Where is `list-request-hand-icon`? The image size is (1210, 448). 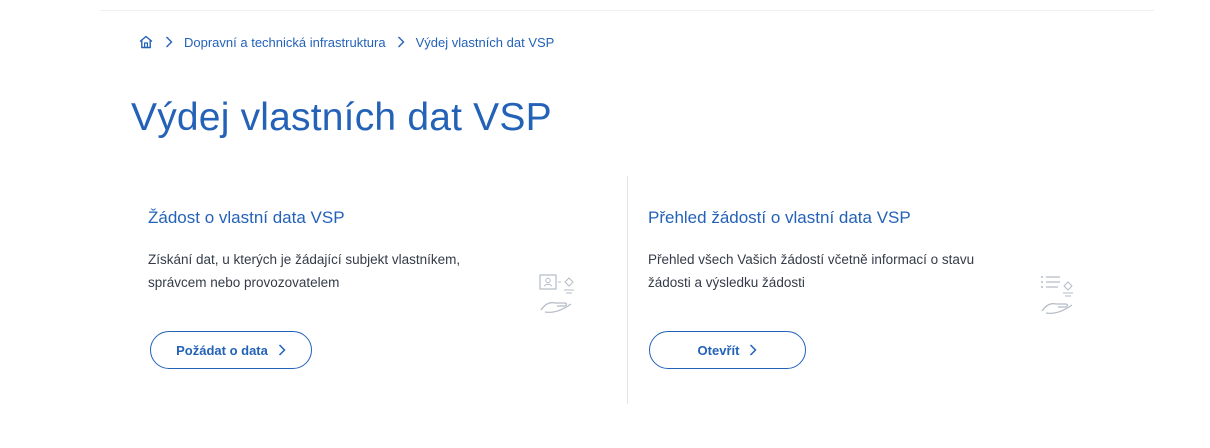 list-request-hand-icon is located at coordinates (1062, 297).